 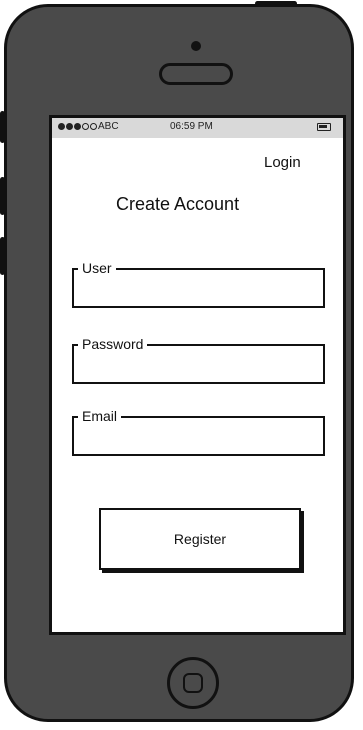 I want to click on signal-strength-icon, so click(x=77, y=126).